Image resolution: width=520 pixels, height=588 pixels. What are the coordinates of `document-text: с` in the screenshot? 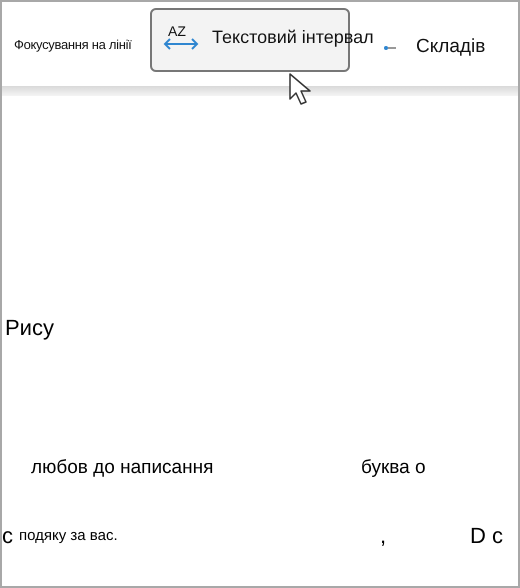 It's located at (7, 536).